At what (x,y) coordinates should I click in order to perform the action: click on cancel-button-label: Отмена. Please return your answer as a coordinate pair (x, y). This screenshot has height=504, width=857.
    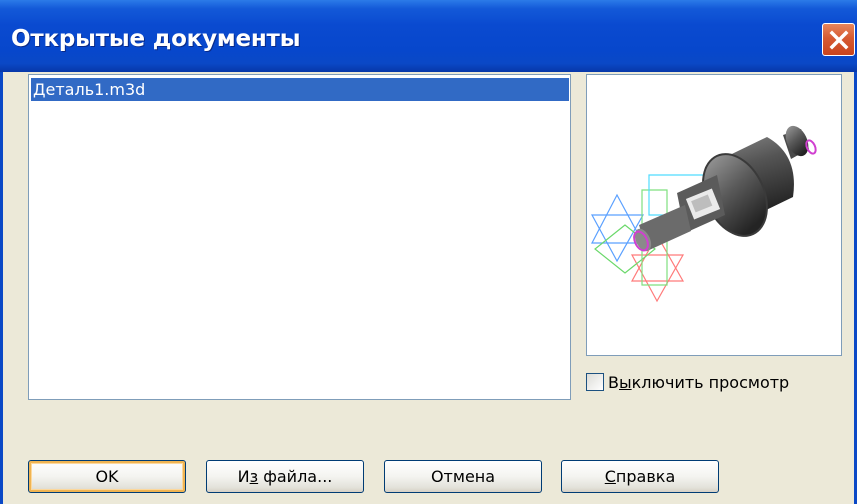
    Looking at the image, I should click on (463, 476).